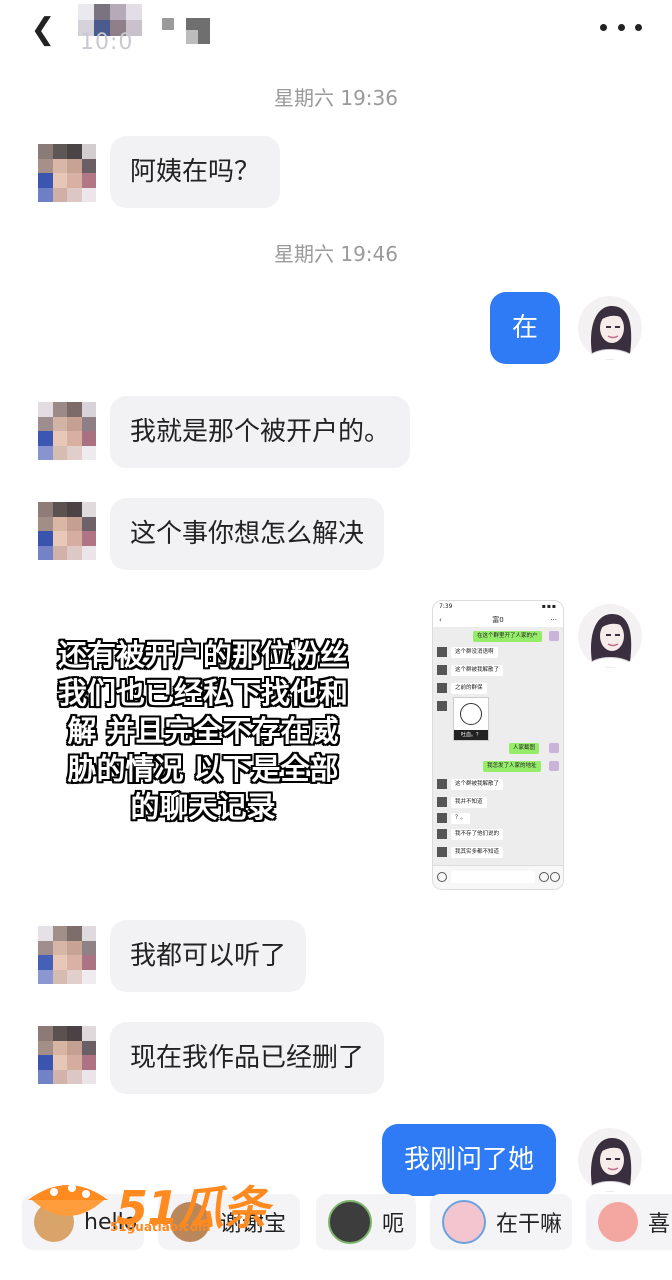  Describe the element at coordinates (525, 328) in the screenshot. I see `message-bubble-outgoing: 在` at that location.